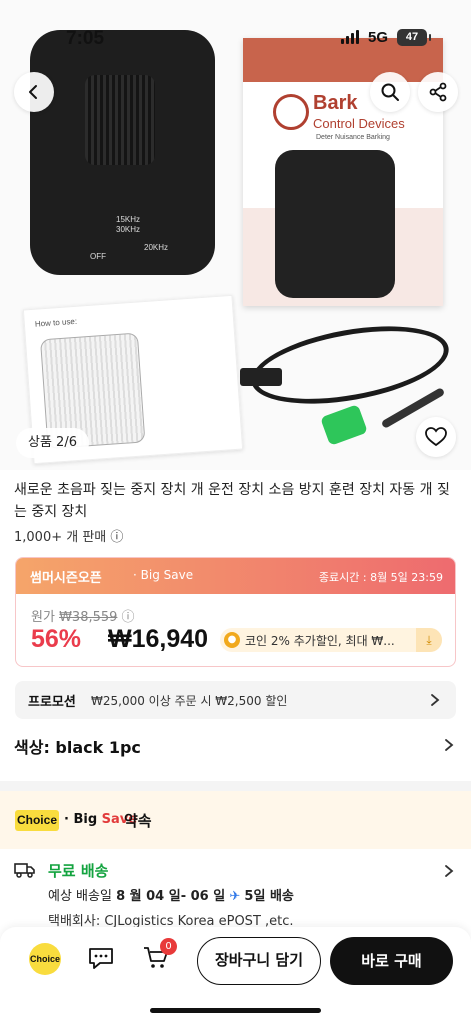 The width and height of the screenshot is (471, 1024). I want to click on delivery-range: 8 월 04 일- 06 일, so click(171, 896).